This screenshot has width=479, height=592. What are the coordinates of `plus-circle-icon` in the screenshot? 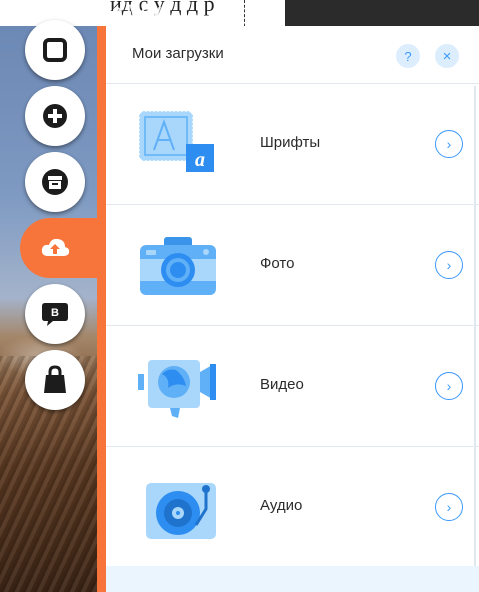 It's located at (55, 116).